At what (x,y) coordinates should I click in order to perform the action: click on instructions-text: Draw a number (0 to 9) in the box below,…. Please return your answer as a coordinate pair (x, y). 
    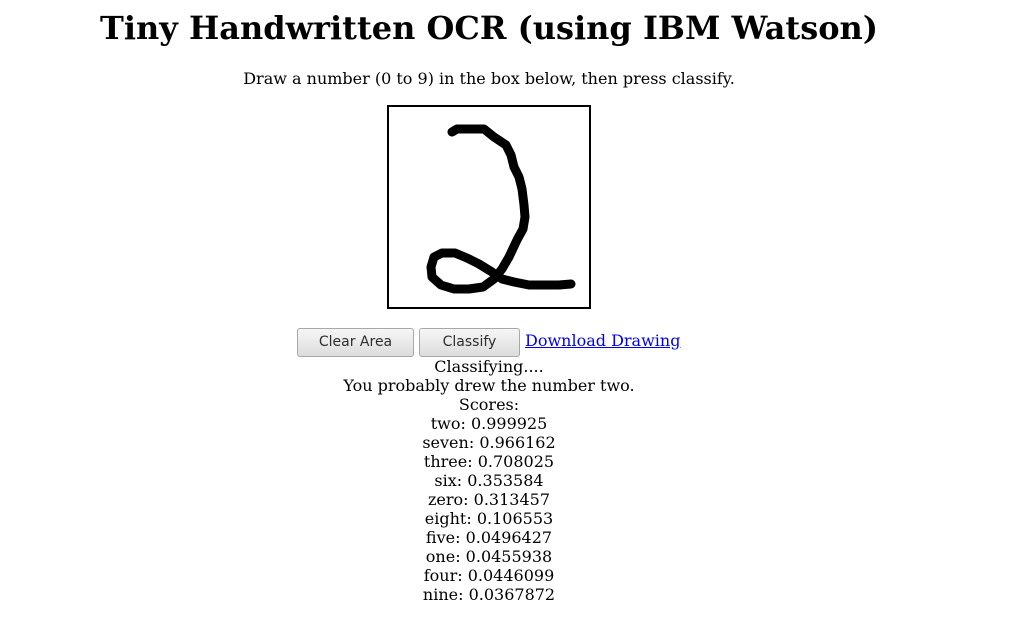
    Looking at the image, I should click on (489, 78).